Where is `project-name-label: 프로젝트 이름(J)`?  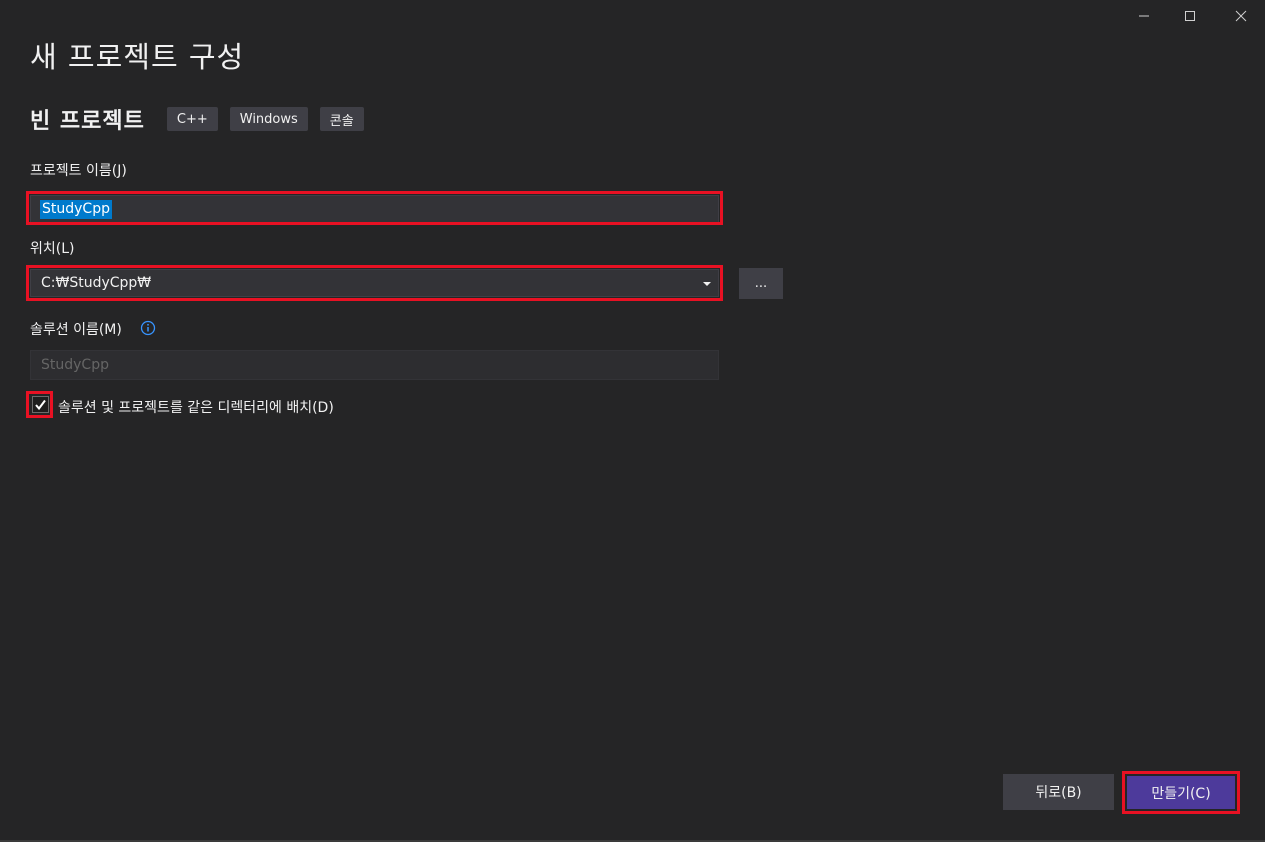
project-name-label: 프로젝트 이름(J) is located at coordinates (78, 171).